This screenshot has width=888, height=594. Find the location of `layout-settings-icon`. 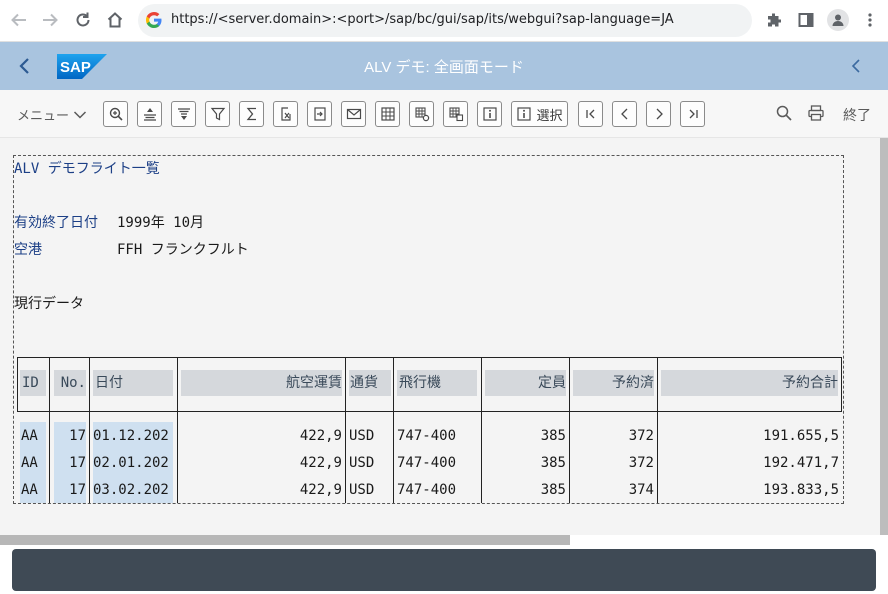

layout-settings-icon is located at coordinates (421, 114).